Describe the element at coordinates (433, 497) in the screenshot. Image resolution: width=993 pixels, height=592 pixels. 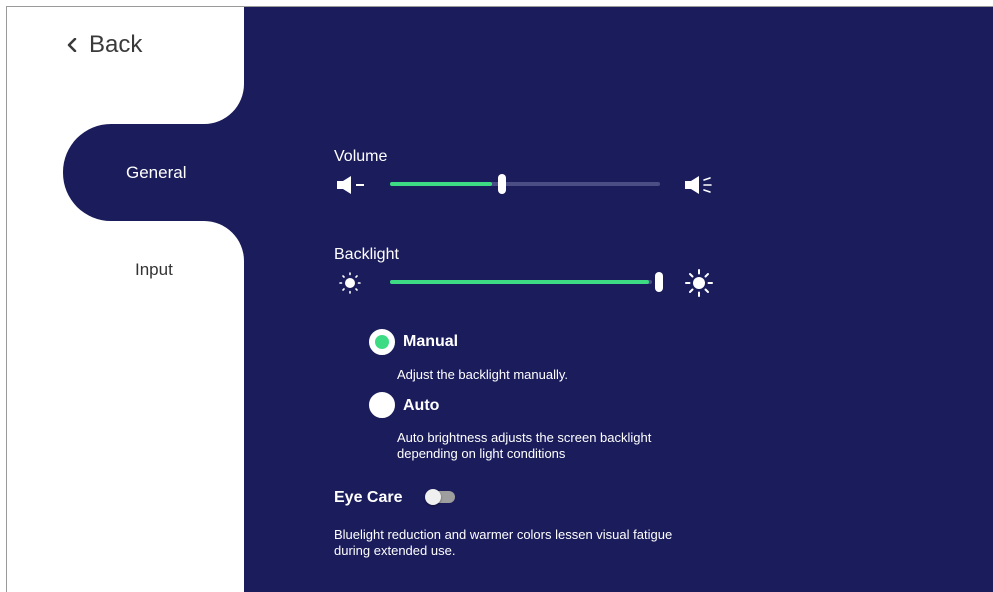
I see `toggle-knob` at that location.